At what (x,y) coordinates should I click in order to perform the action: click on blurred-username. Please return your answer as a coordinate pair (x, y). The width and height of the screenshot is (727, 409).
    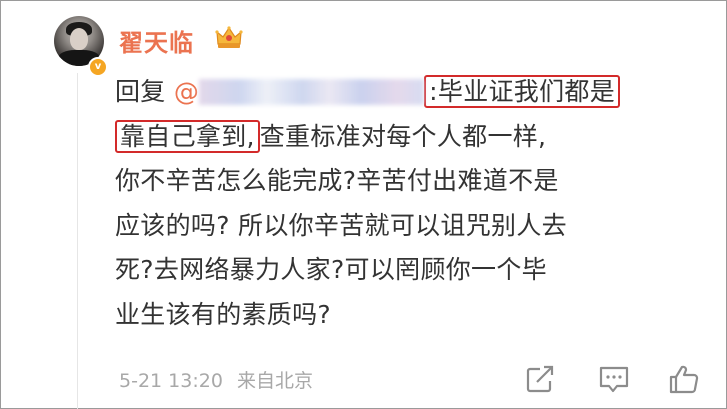
    Looking at the image, I should click on (312, 92).